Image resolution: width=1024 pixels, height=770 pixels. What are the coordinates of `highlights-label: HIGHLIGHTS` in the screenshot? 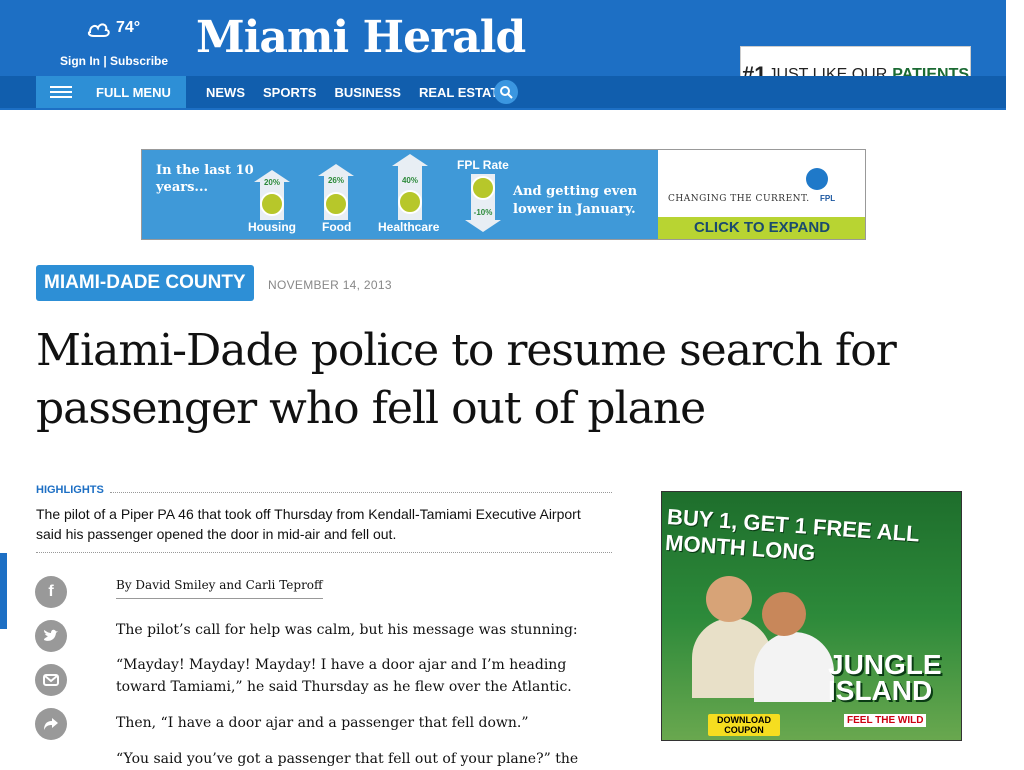 It's located at (70, 490).